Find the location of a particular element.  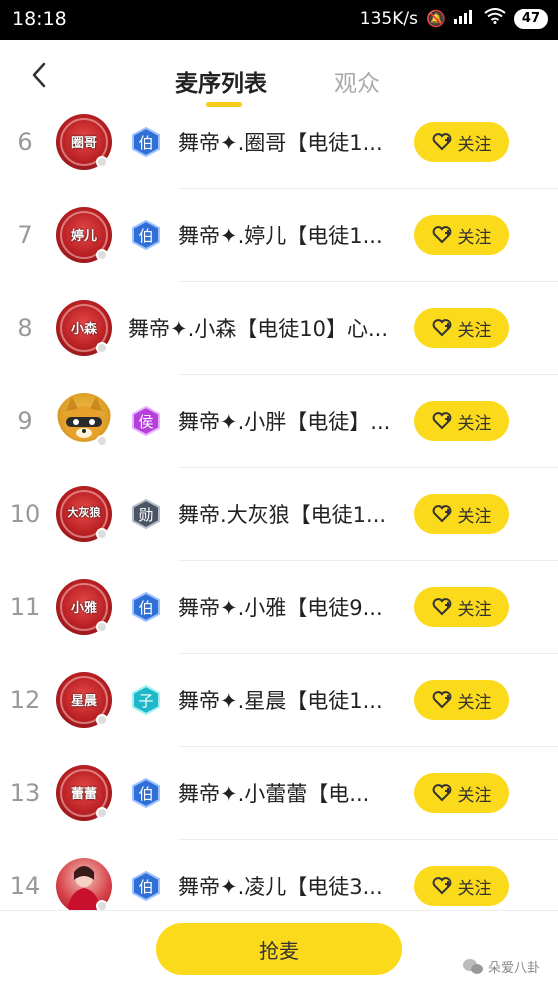

rank-badge-icon: 勋 is located at coordinates (146, 514).